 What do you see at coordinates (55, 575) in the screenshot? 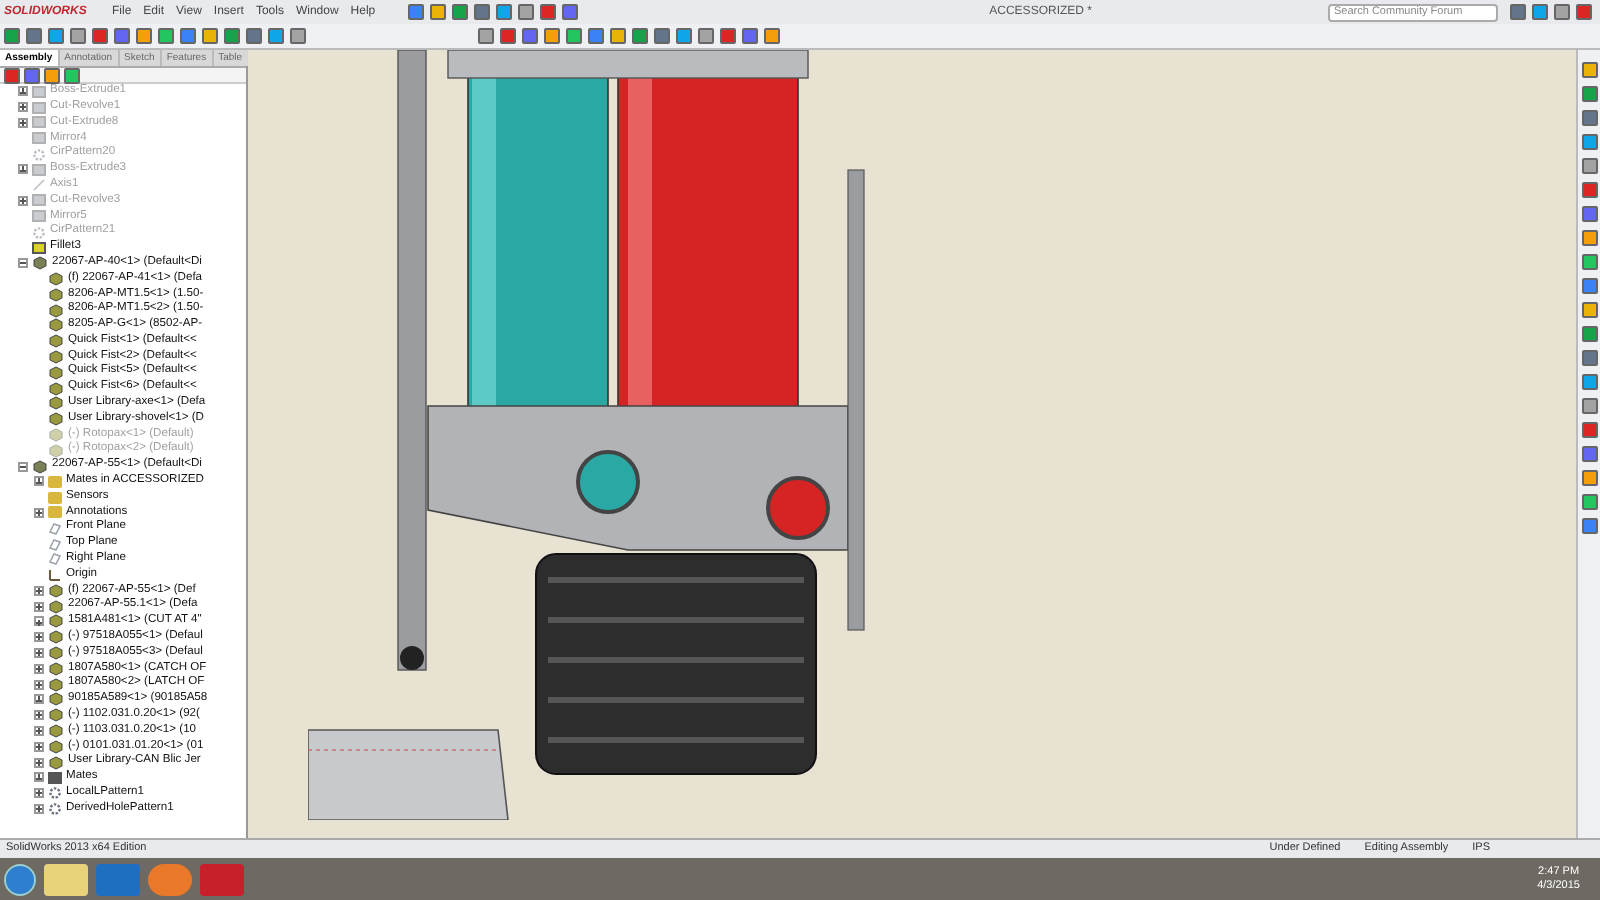
I see `origin-icon` at bounding box center [55, 575].